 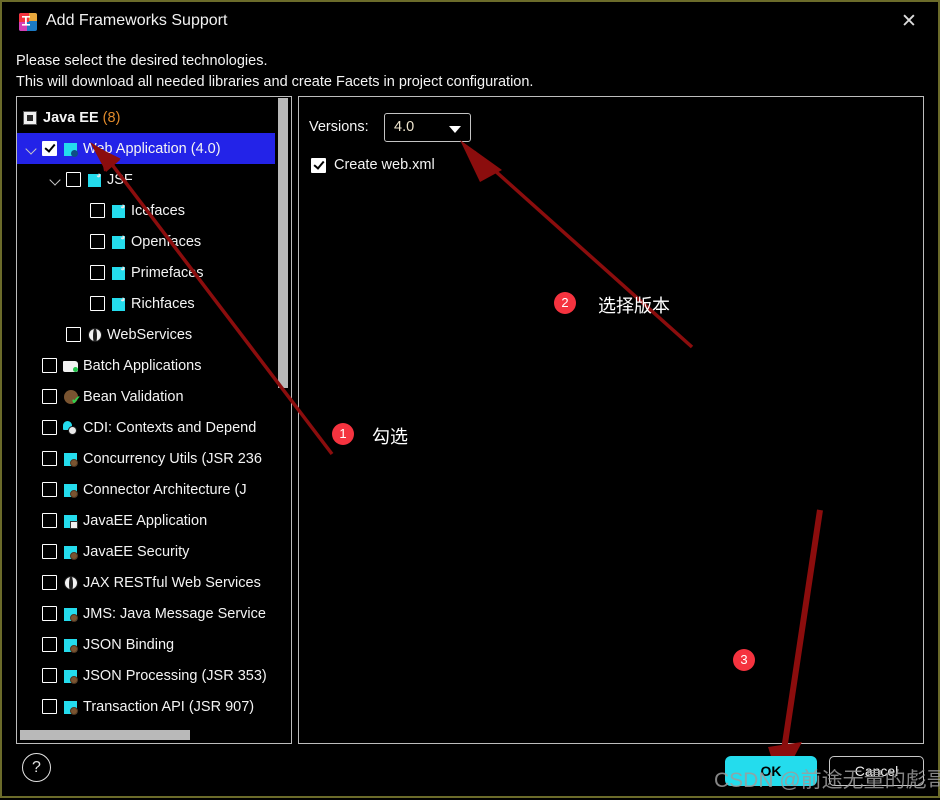 I want to click on tree-item: JSON Binding, so click(x=146, y=644).